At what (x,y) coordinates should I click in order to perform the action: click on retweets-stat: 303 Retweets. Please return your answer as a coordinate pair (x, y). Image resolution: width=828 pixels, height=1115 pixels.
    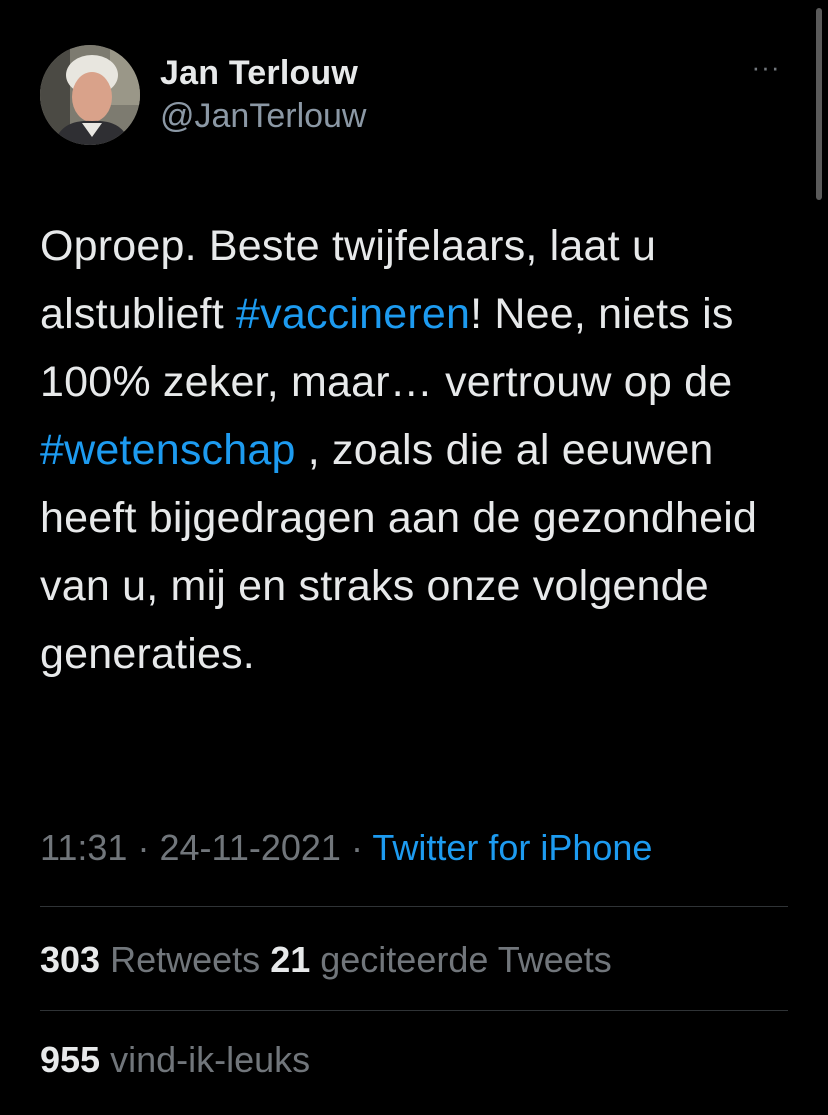
    Looking at the image, I should click on (150, 959).